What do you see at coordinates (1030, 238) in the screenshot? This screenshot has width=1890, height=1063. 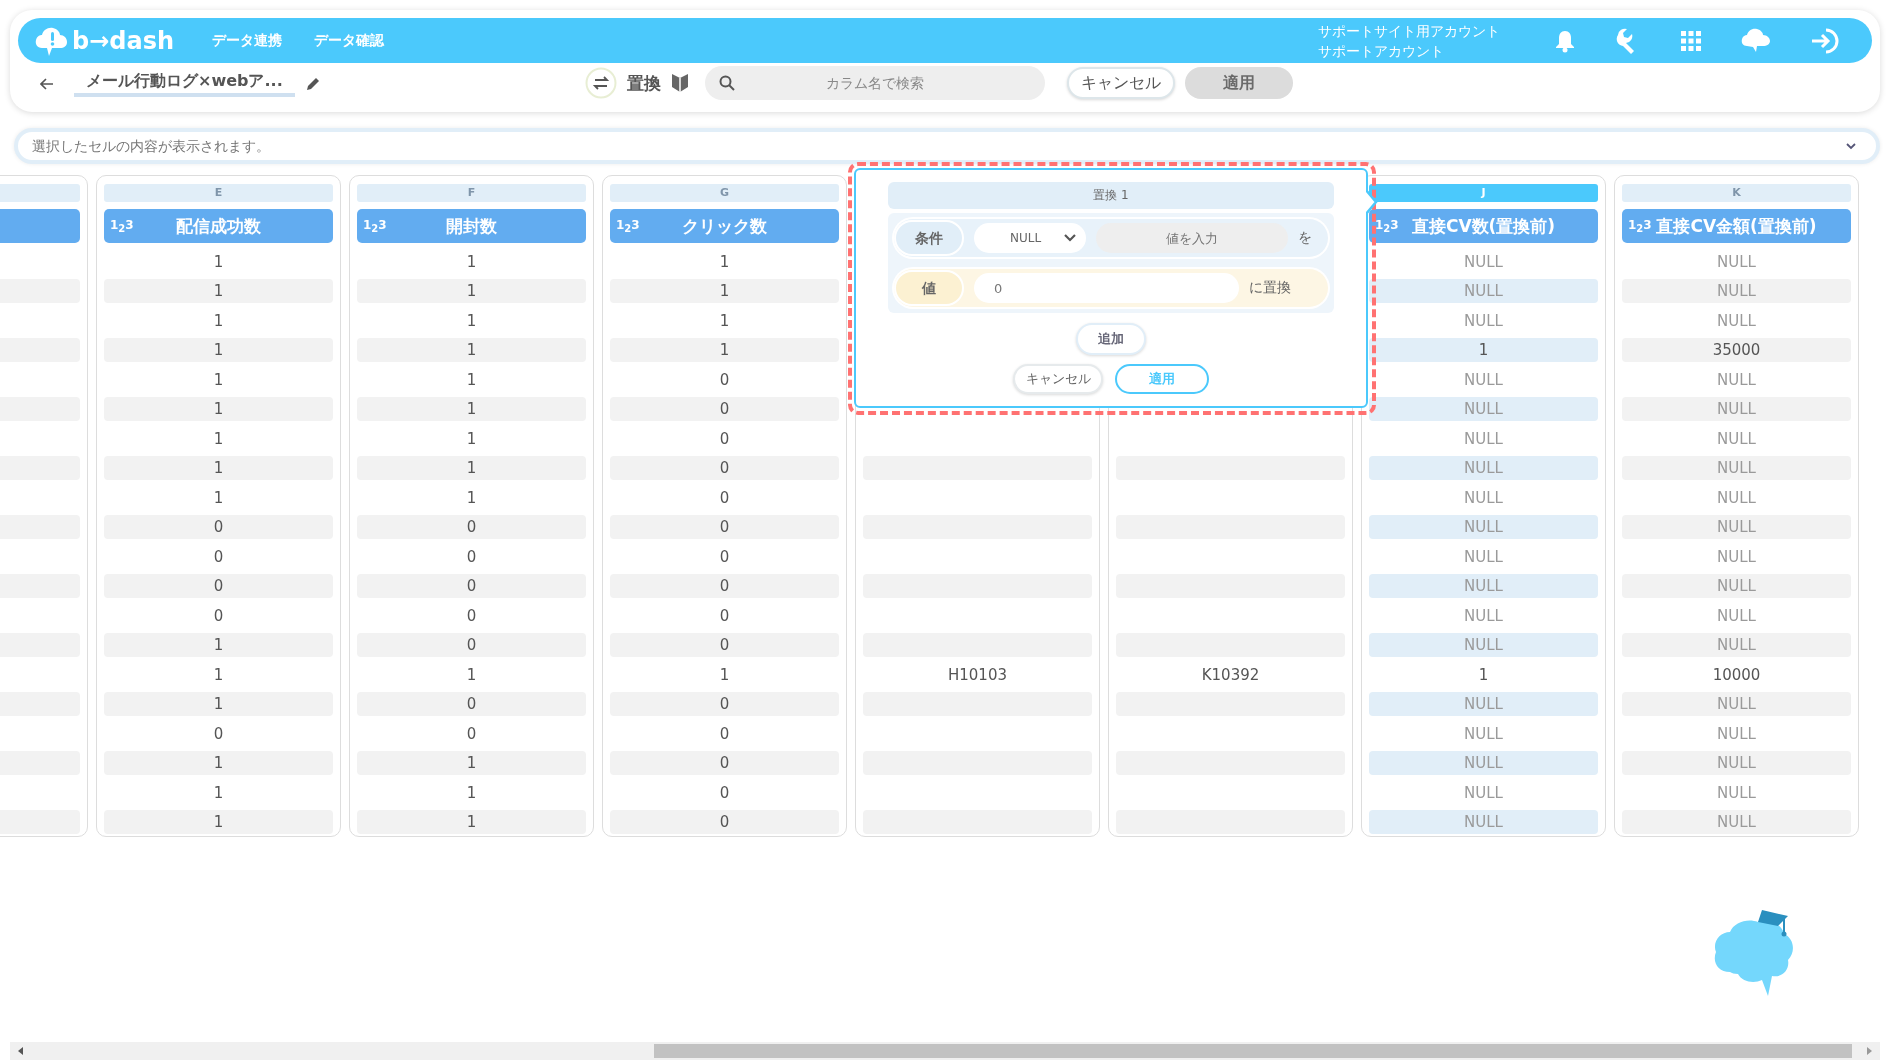 I see `operator-dropdown: NULL` at bounding box center [1030, 238].